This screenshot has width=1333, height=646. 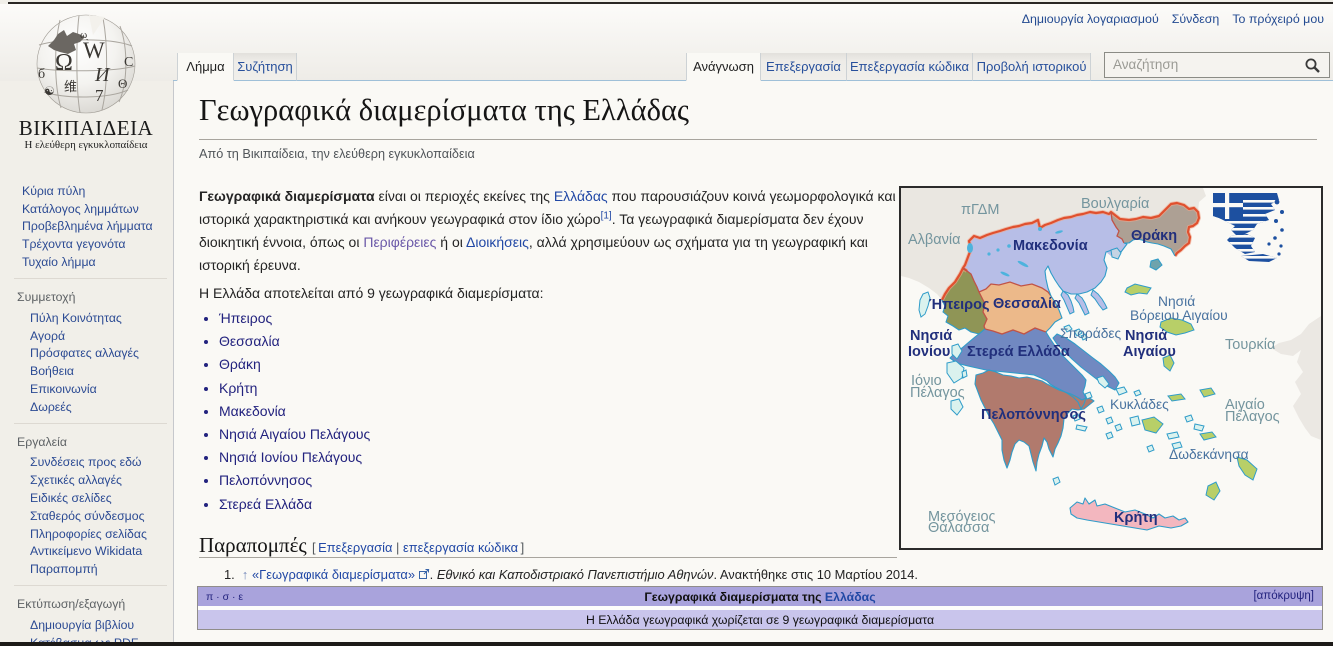 I want to click on svg-text: Αιγαίου, so click(x=1149, y=352).